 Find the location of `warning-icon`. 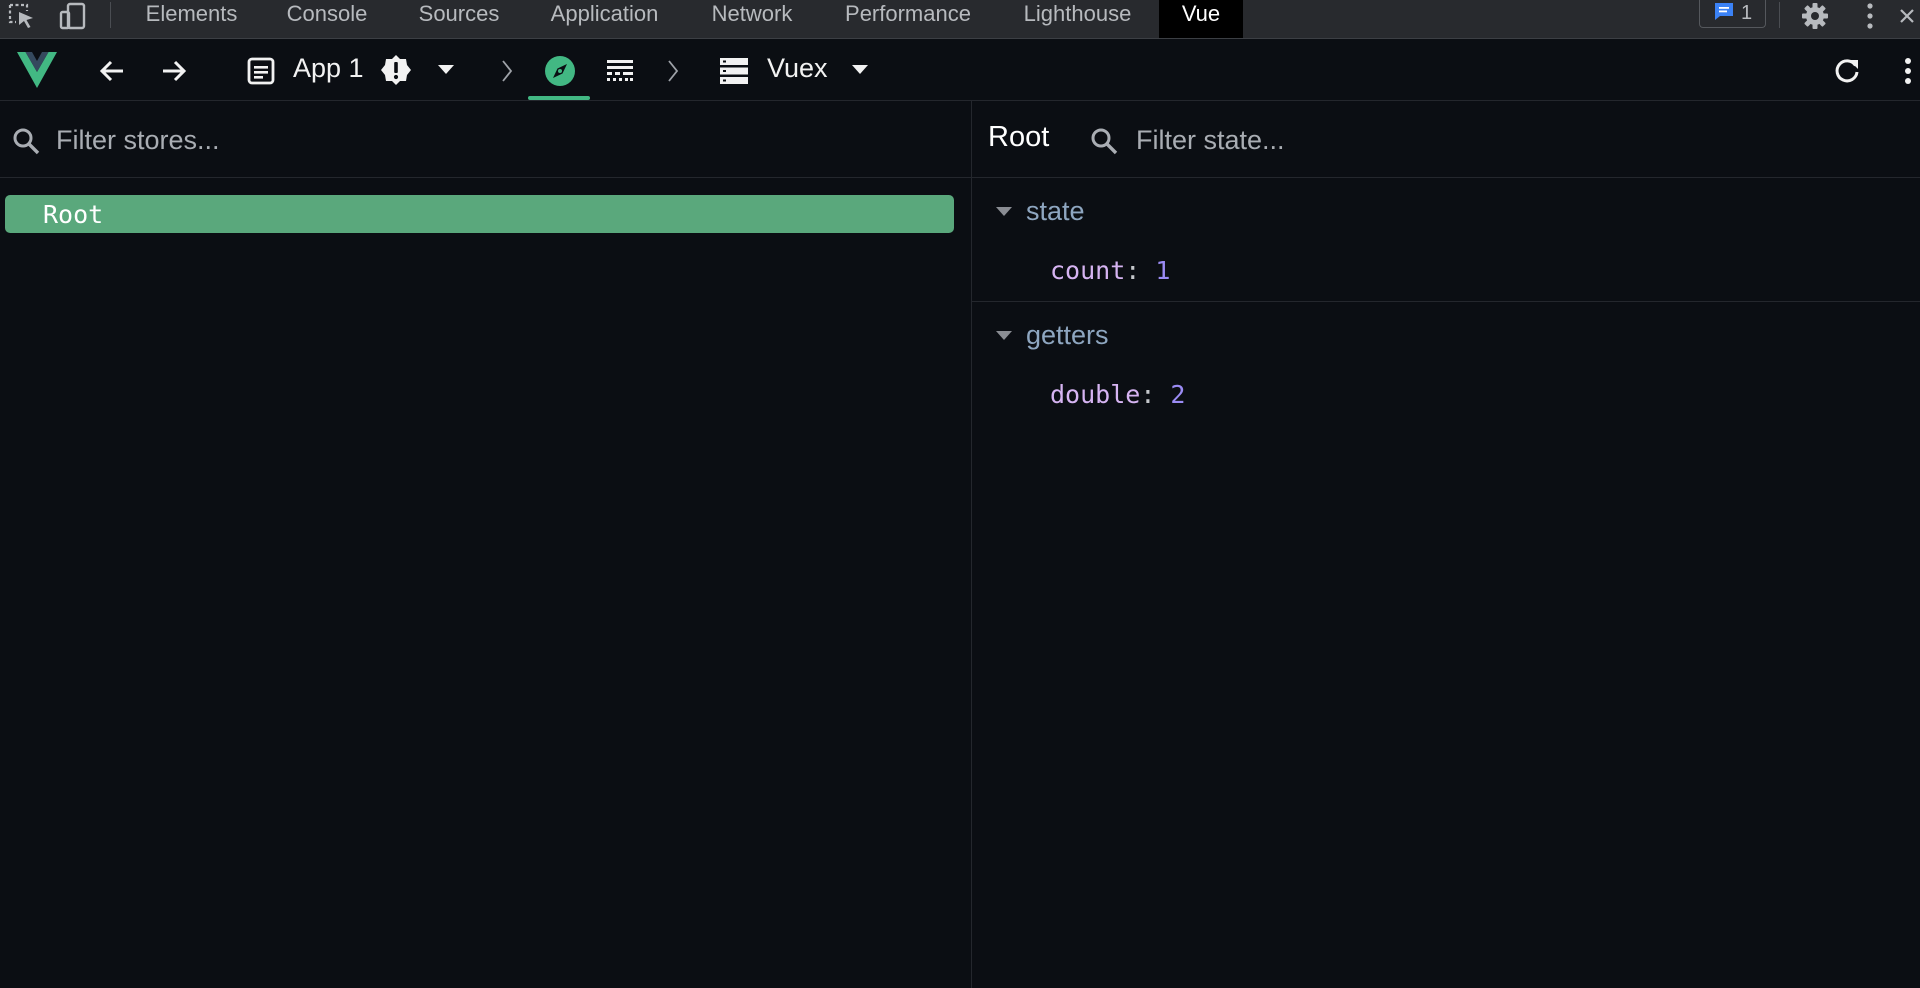

warning-icon is located at coordinates (396, 70).